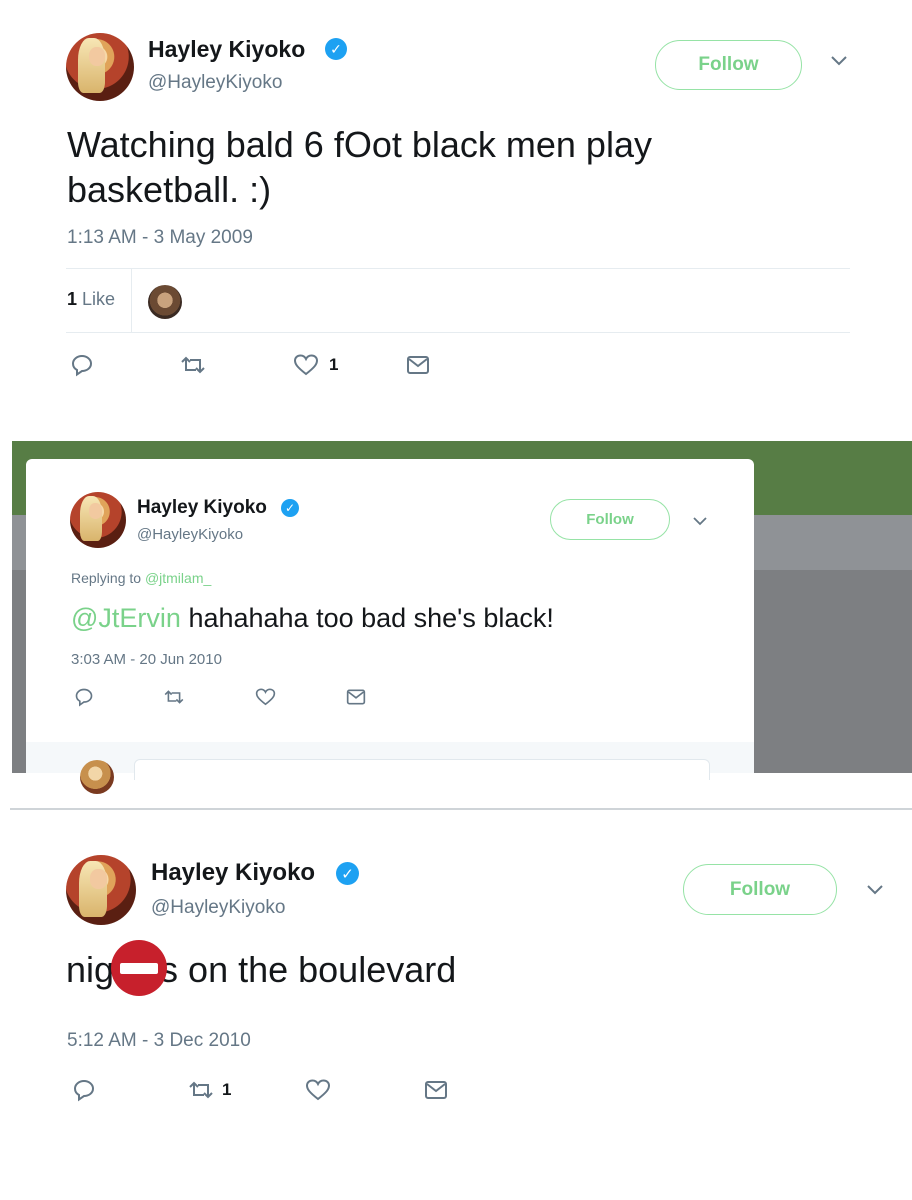 The width and height of the screenshot is (912, 1200). Describe the element at coordinates (72, 299) in the screenshot. I see `likes-count: 1` at that location.